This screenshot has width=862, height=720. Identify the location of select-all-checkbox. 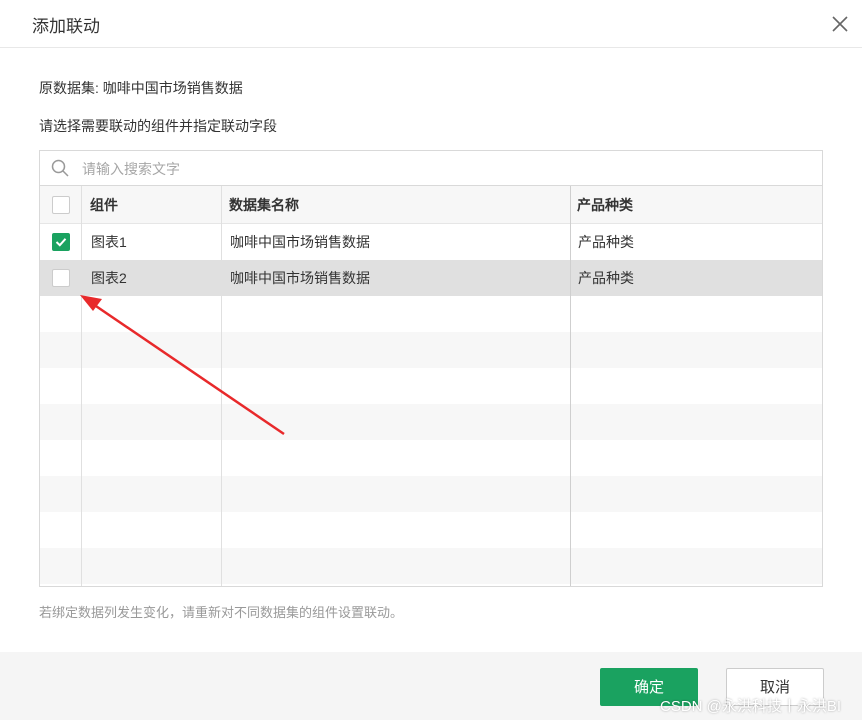
(61, 205).